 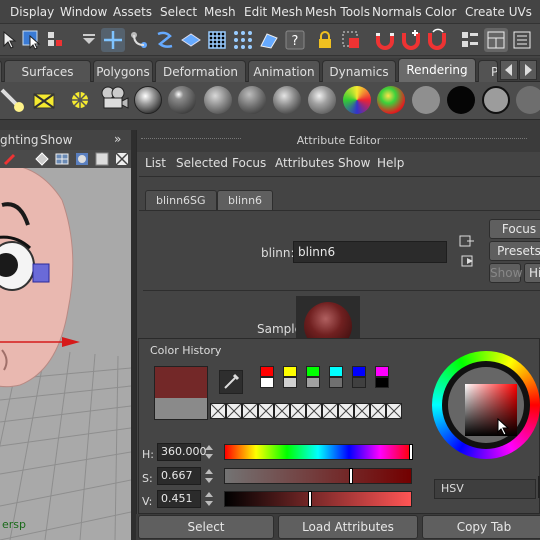 What do you see at coordinates (122, 159) in the screenshot?
I see `xray-icon` at bounding box center [122, 159].